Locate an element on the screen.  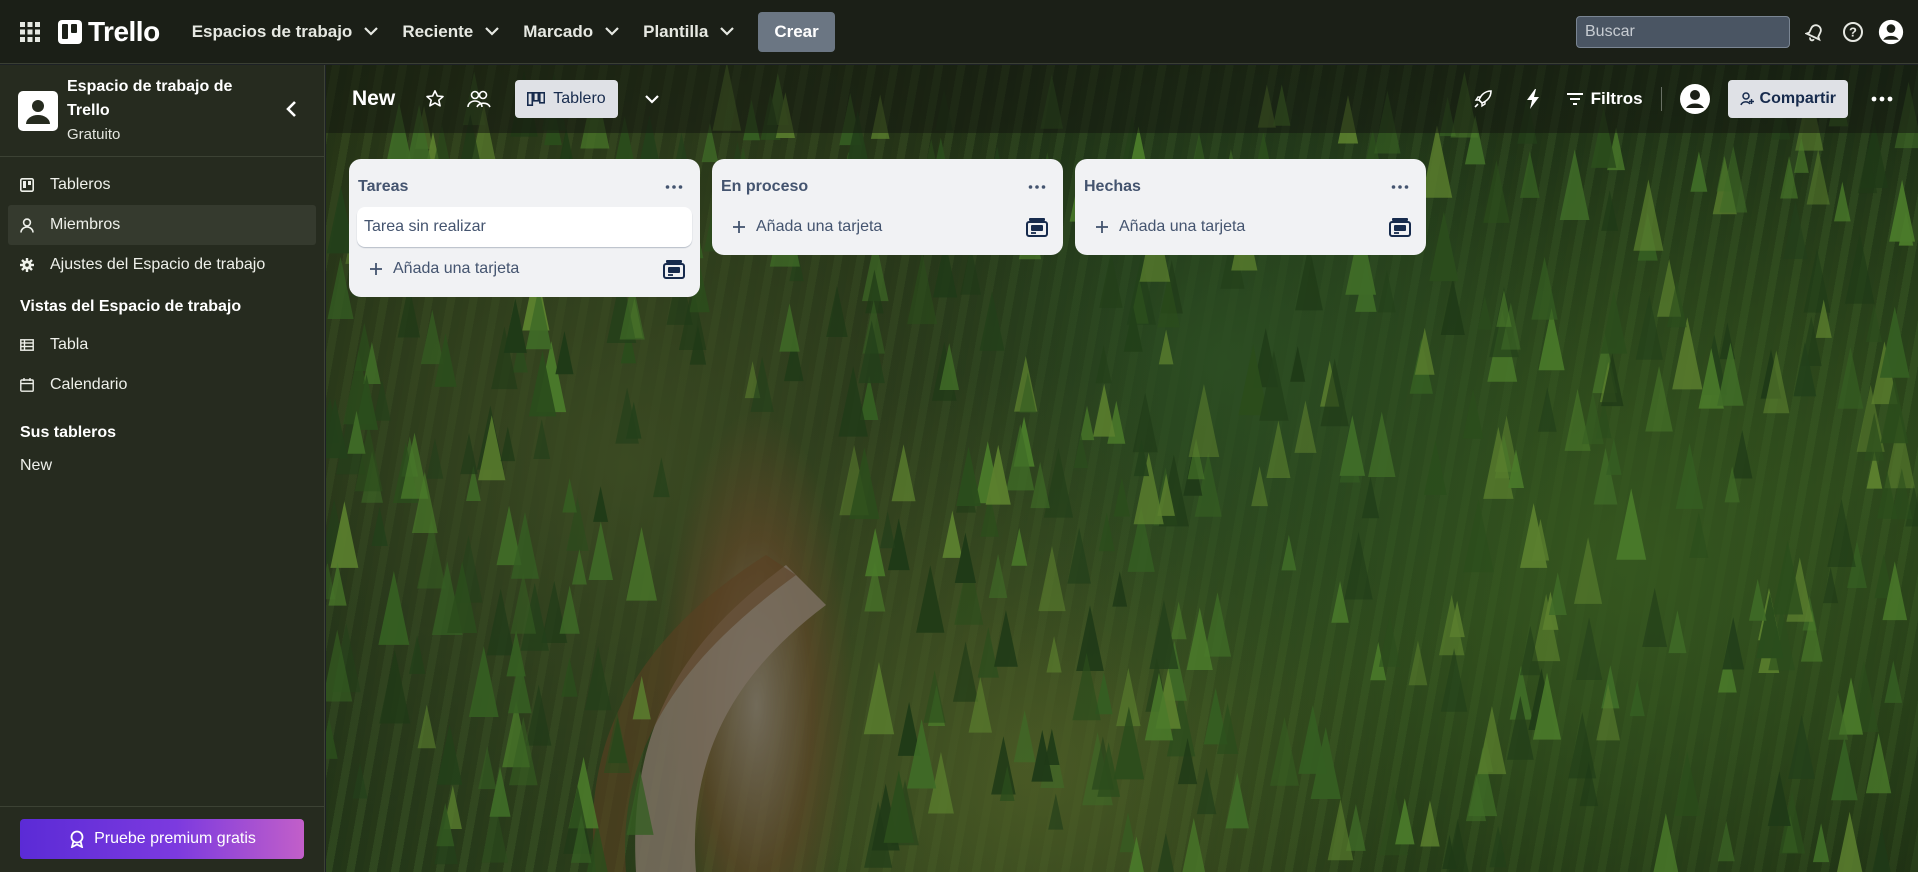
table-icon is located at coordinates (27, 345).